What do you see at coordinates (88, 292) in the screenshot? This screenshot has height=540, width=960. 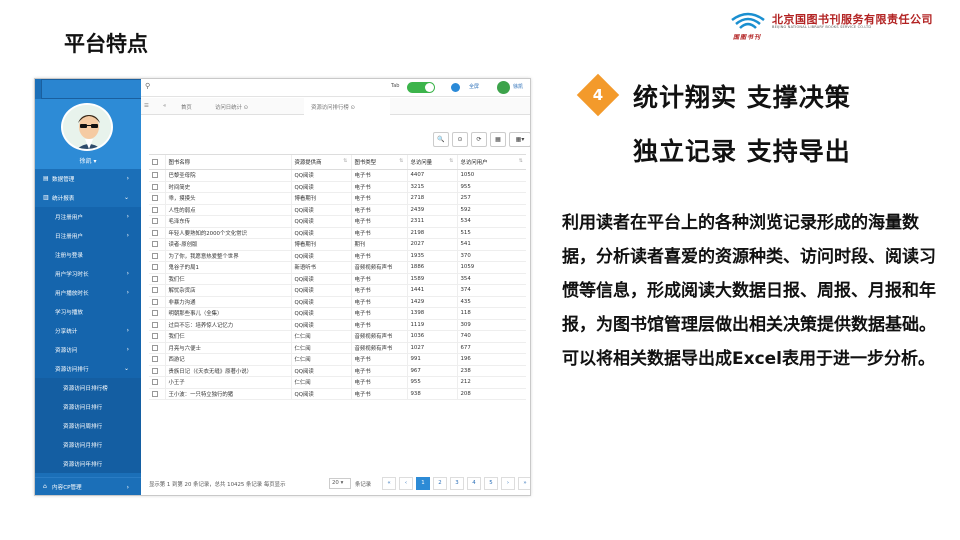 I see `sidebar-item-6: 用户播放时长 ›` at bounding box center [88, 292].